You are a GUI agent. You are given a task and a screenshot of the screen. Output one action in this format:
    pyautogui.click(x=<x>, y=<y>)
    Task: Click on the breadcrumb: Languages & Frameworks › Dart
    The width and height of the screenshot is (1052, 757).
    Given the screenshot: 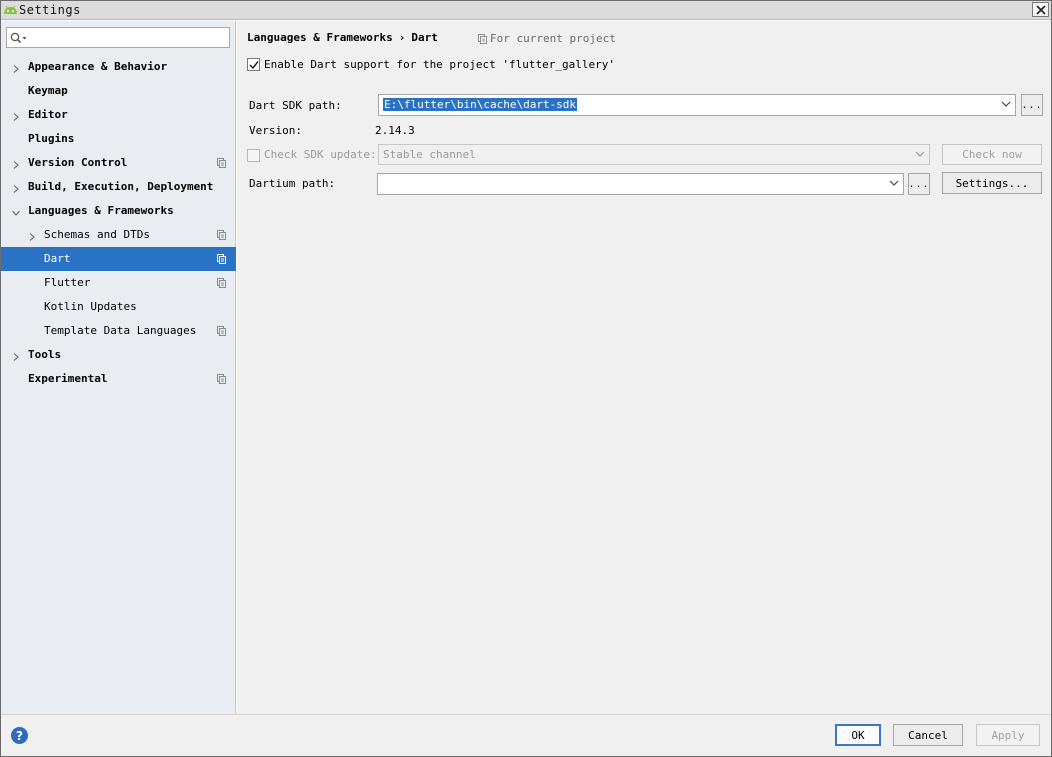 What is the action you would take?
    pyautogui.click(x=342, y=37)
    